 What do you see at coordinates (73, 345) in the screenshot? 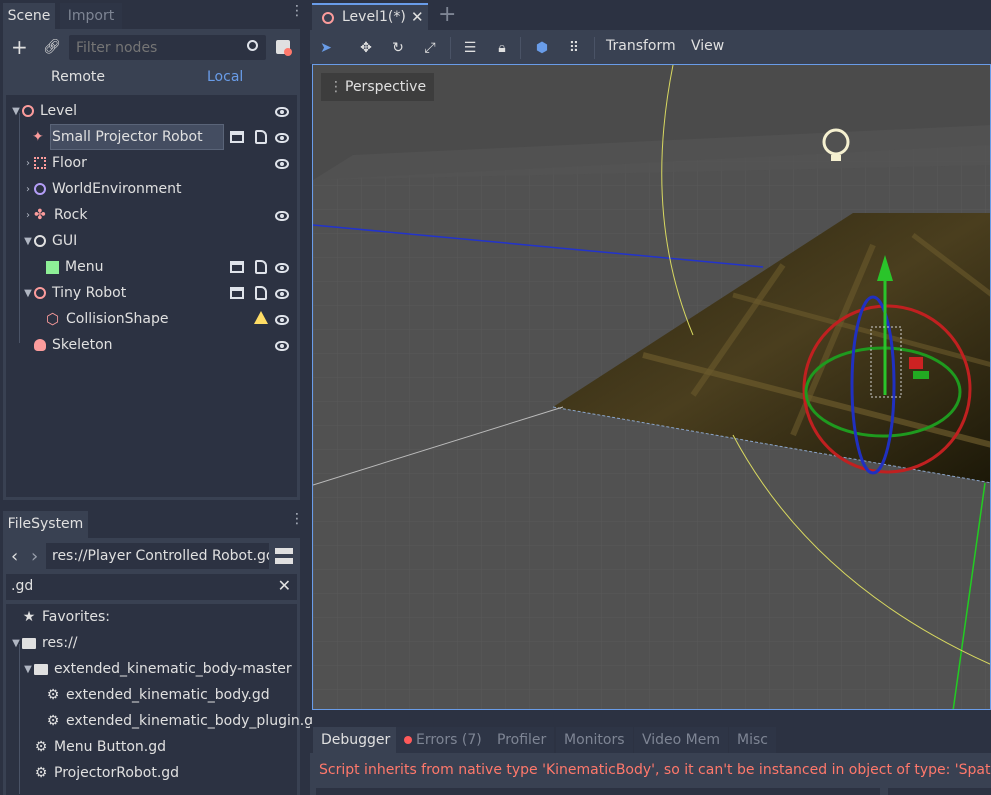
I see `tree-node-skeleton: Skeleton` at bounding box center [73, 345].